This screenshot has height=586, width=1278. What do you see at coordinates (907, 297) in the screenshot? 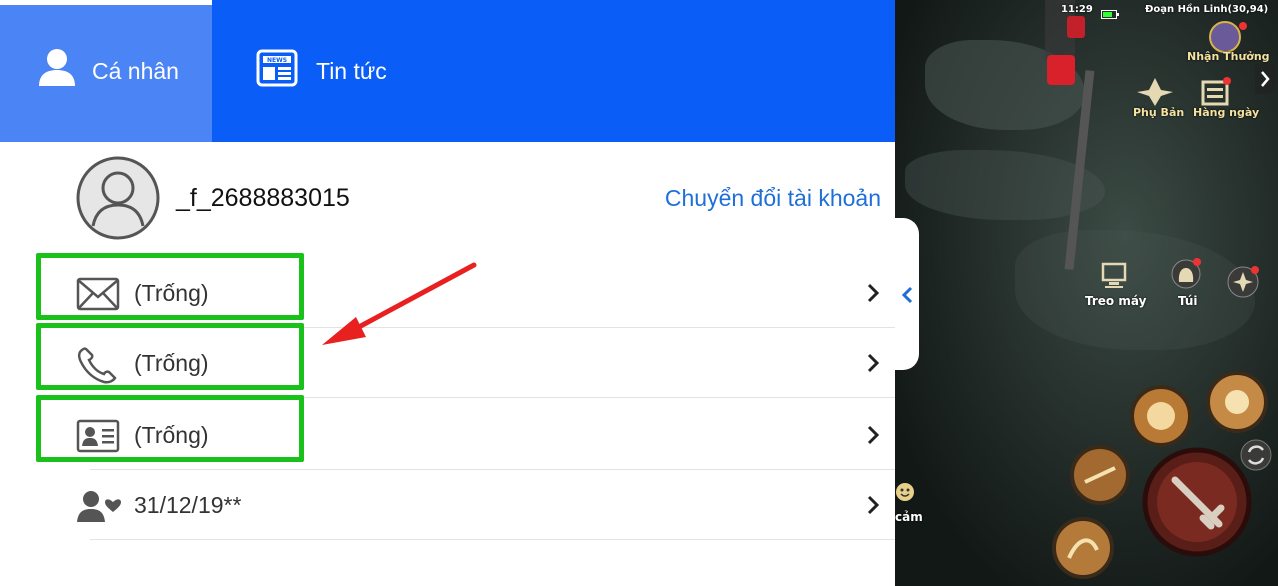
I see `chevron-left-icon` at bounding box center [907, 297].